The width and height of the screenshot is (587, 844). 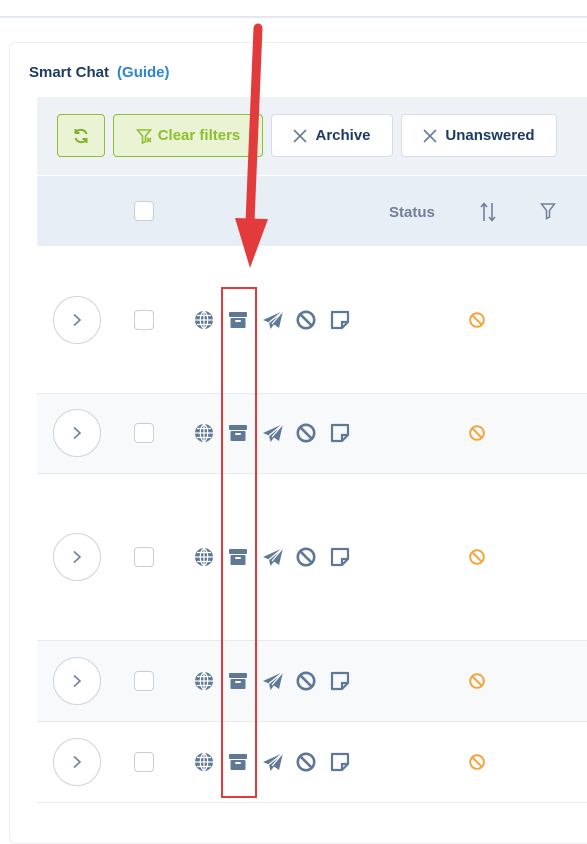 What do you see at coordinates (490, 135) in the screenshot?
I see `unanswered-chip-label: Unanswered` at bounding box center [490, 135].